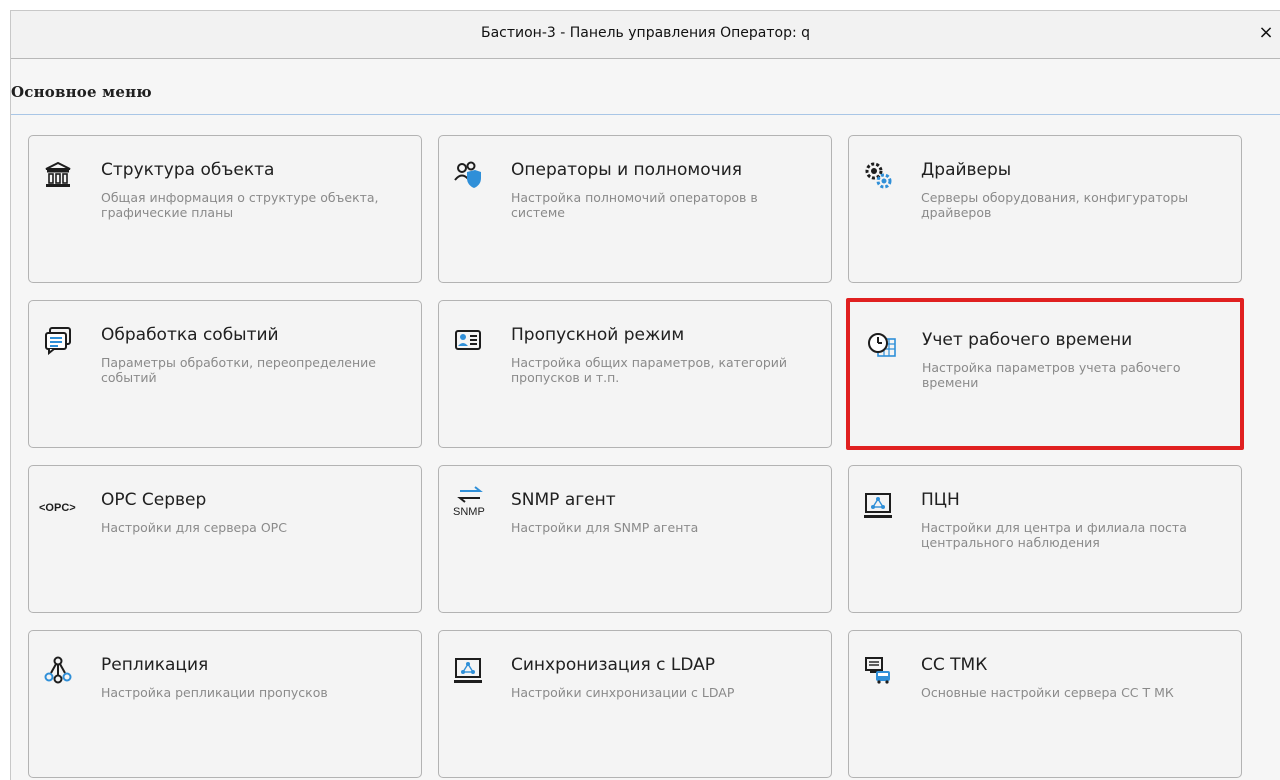 The image size is (1280, 780). What do you see at coordinates (878, 505) in the screenshot?
I see `monitor-network-icon` at bounding box center [878, 505].